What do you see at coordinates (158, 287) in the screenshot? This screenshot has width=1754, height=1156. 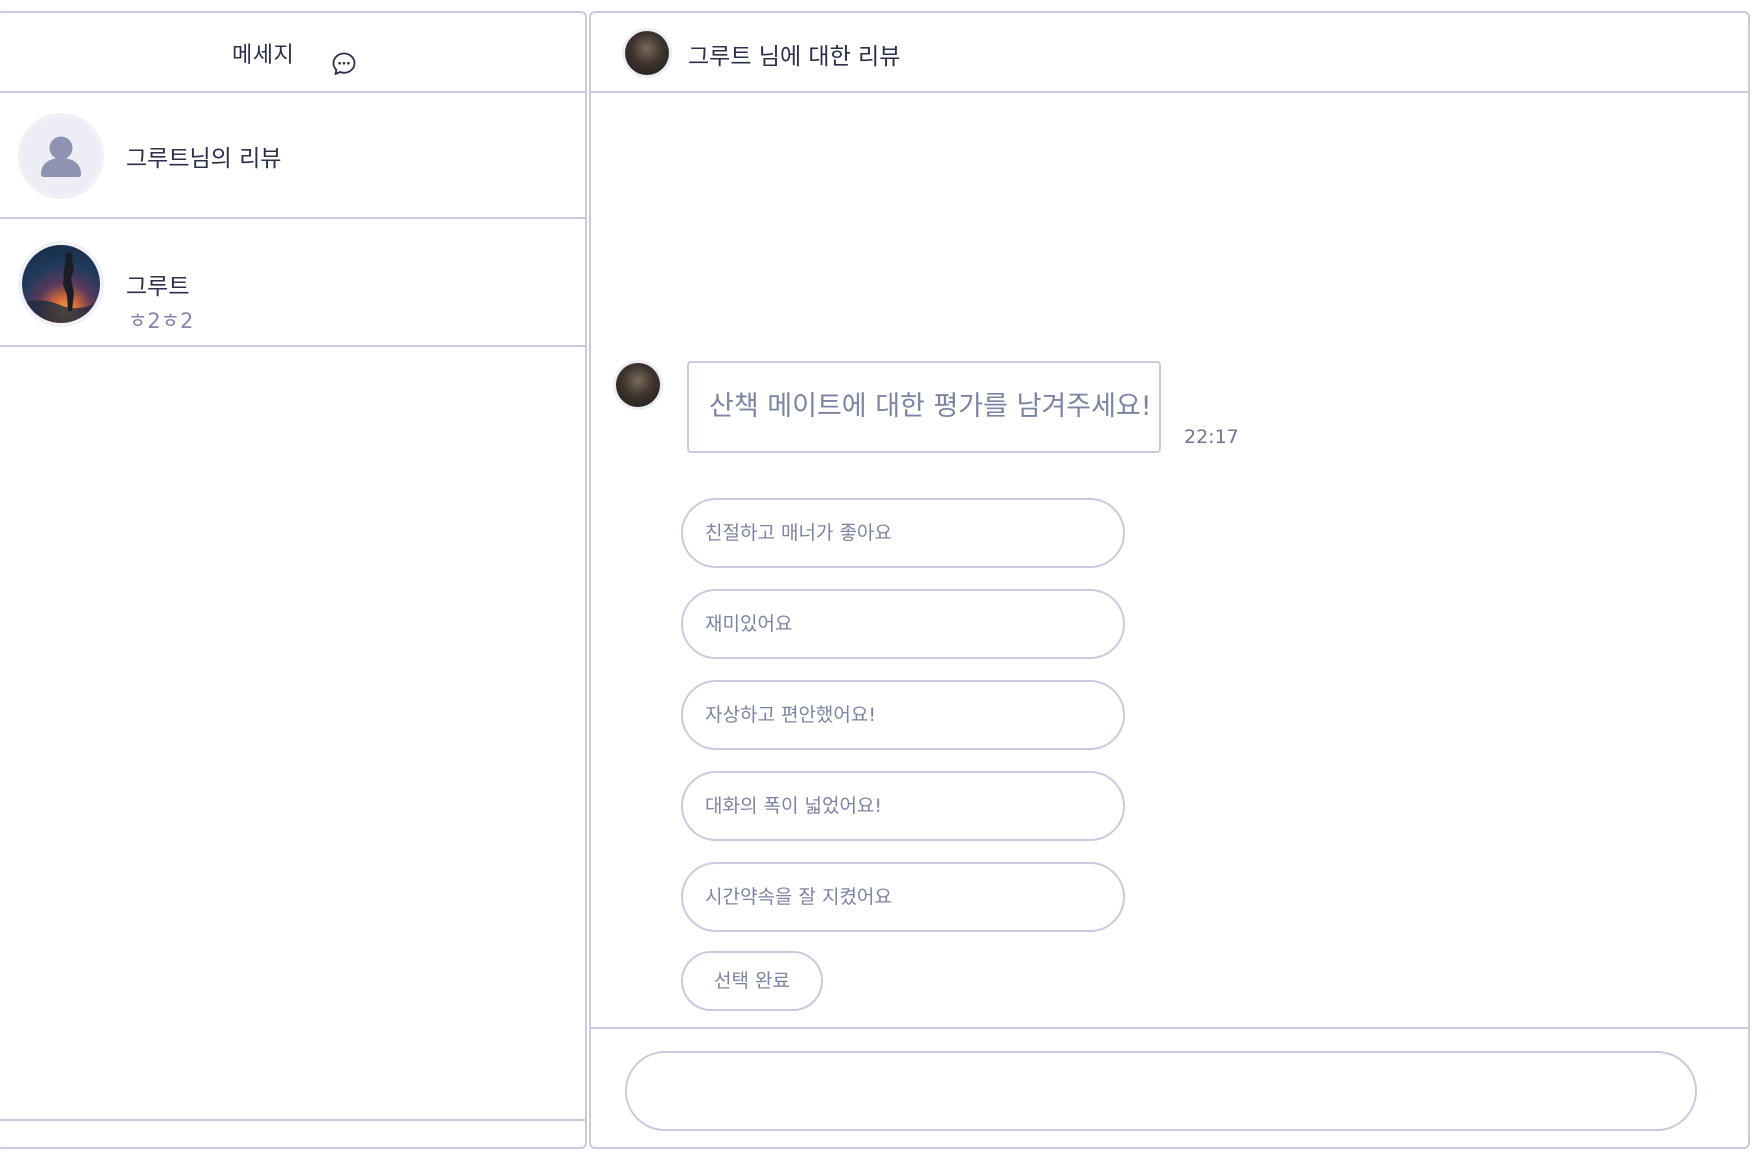 I see `conversation-name: 그루트` at bounding box center [158, 287].